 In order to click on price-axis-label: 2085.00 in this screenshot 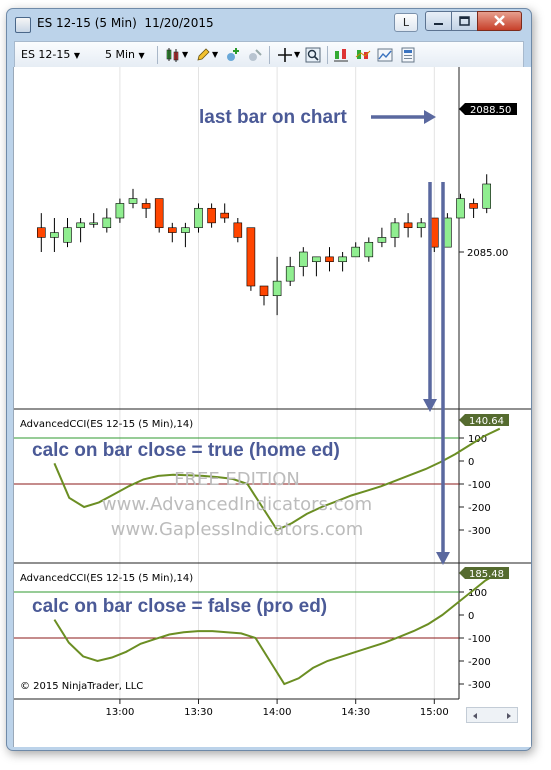, I will do `click(487, 253)`.